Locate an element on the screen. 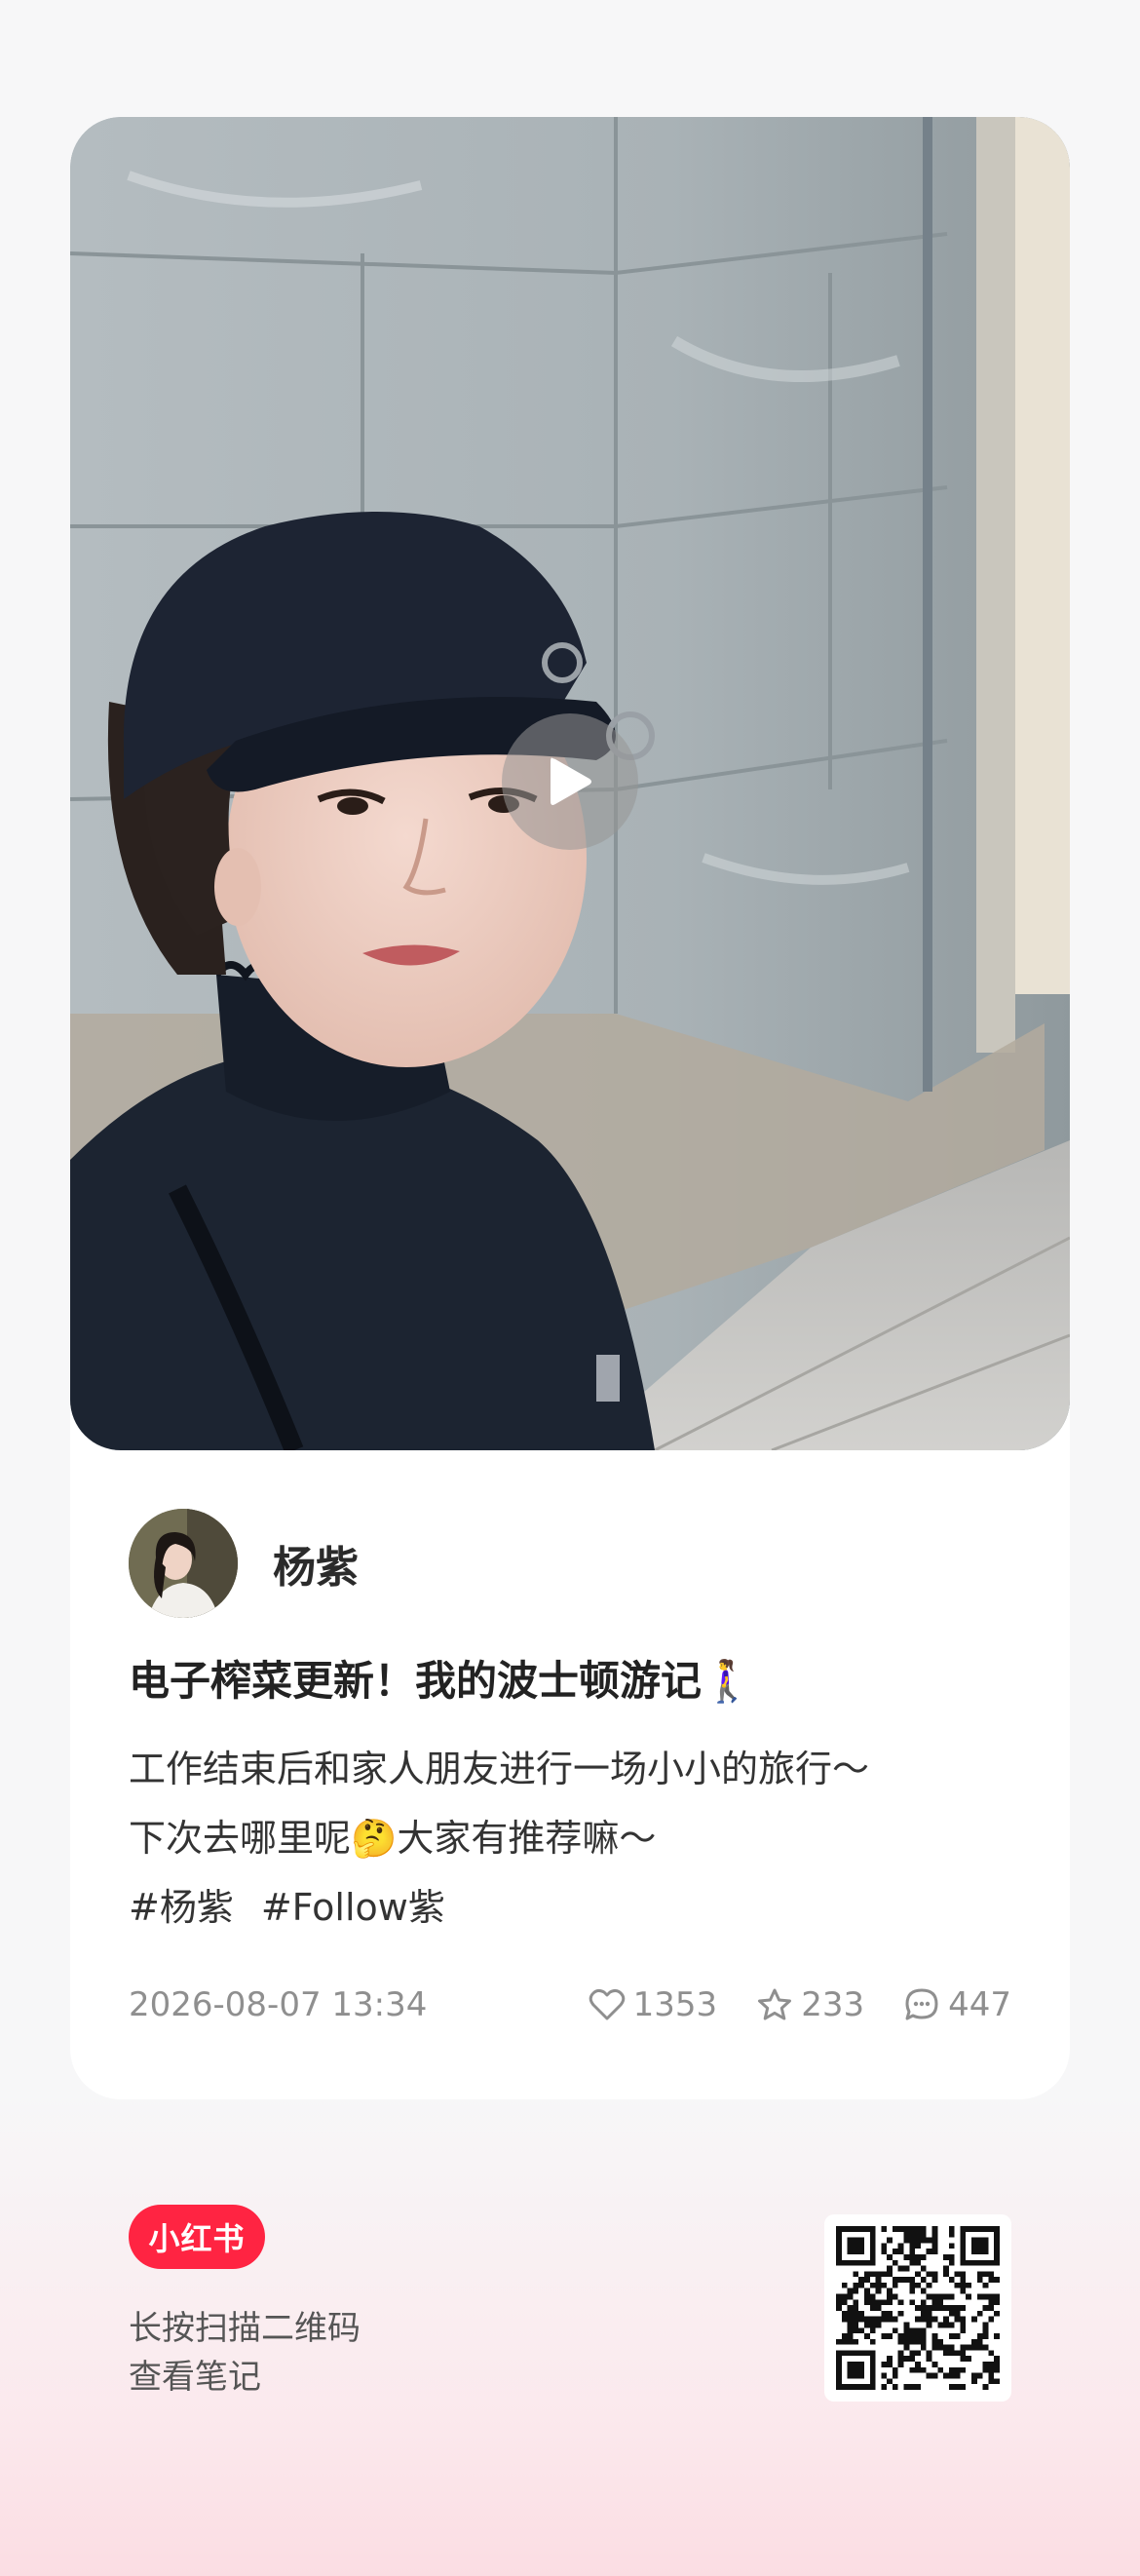 The image size is (1140, 2576). qr-code is located at coordinates (917, 2308).